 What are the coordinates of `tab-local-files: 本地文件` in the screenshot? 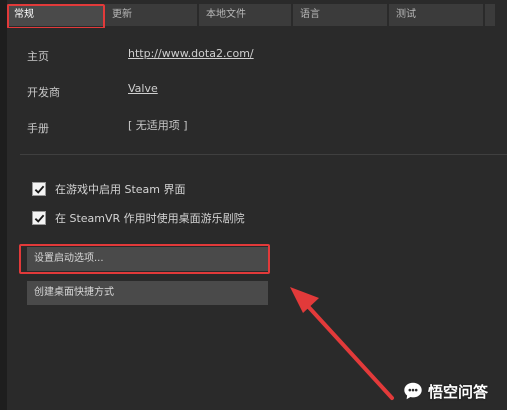 It's located at (245, 15).